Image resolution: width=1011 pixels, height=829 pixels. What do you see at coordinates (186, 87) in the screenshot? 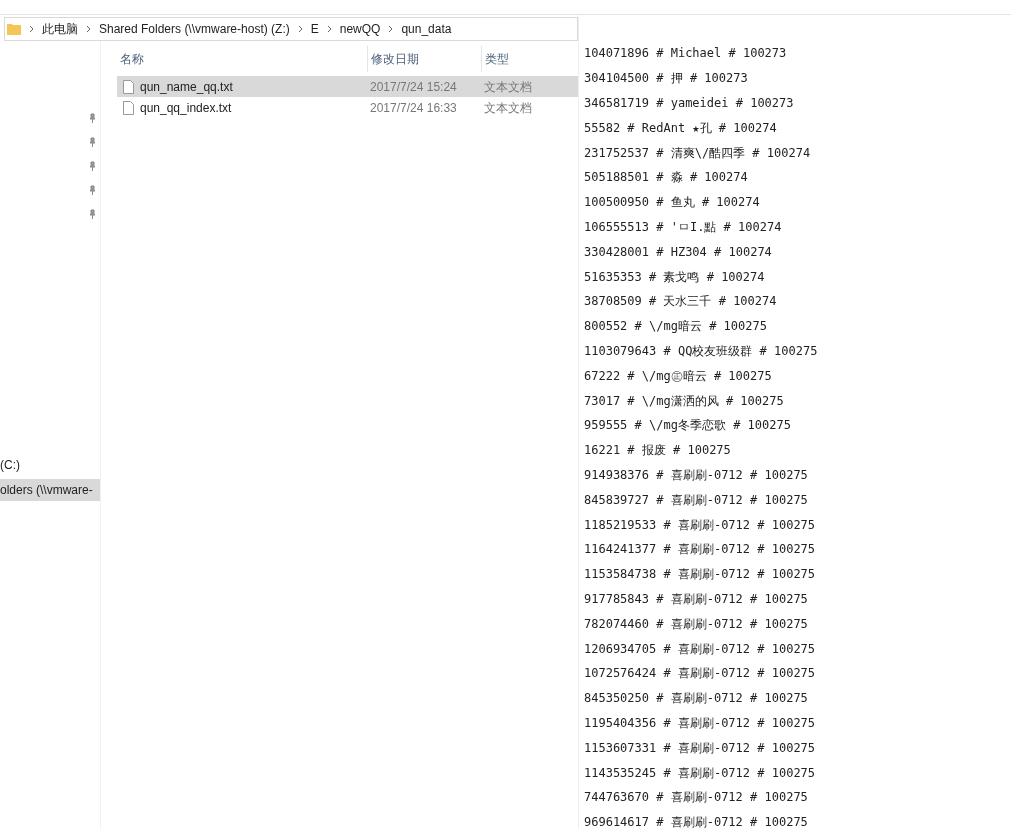
I see `file-name: qun_name_qq.txt` at bounding box center [186, 87].